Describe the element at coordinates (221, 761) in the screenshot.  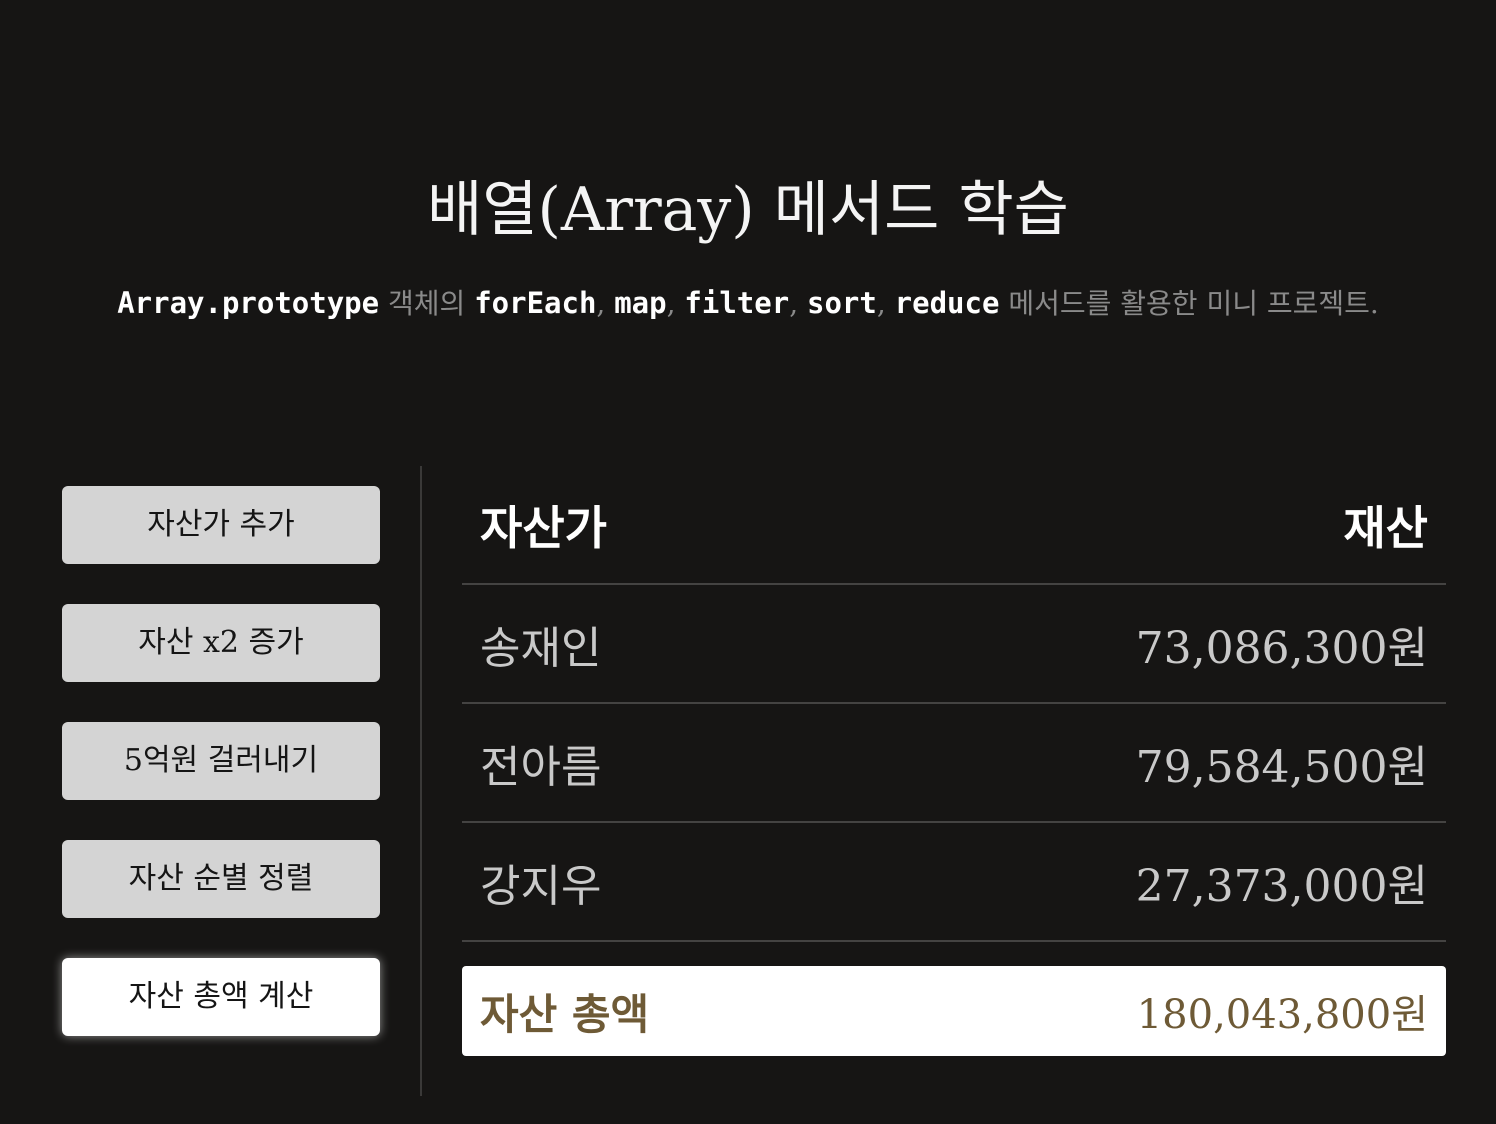
I see `filter-500m-button: 5억원 걸러내기` at that location.